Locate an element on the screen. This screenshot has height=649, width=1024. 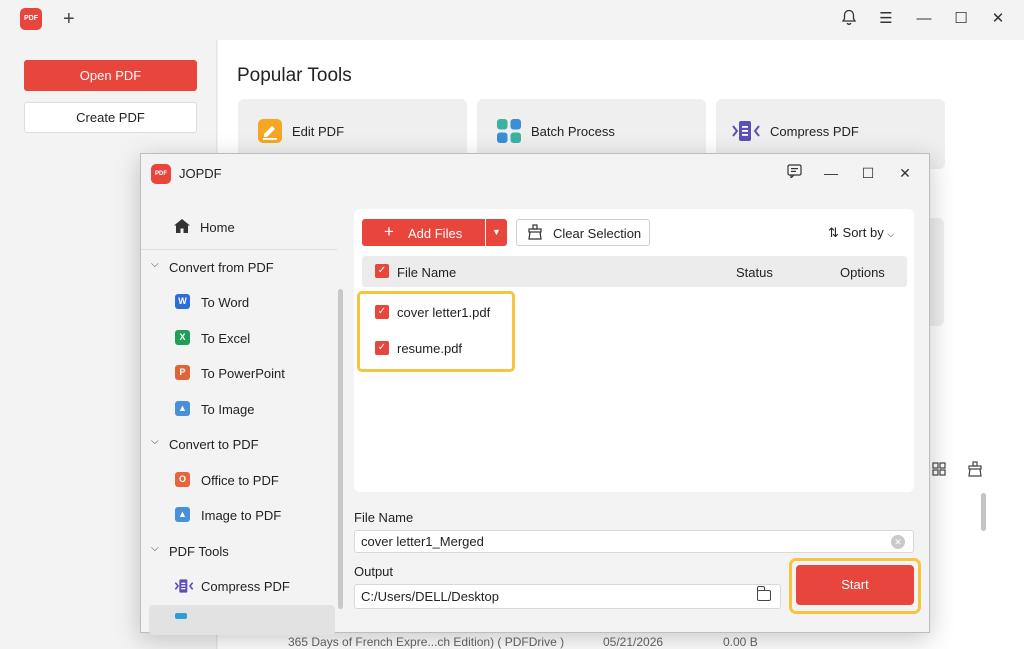
sidebar-item-compress-pdf: Compress PDF is located at coordinates (239, 586).